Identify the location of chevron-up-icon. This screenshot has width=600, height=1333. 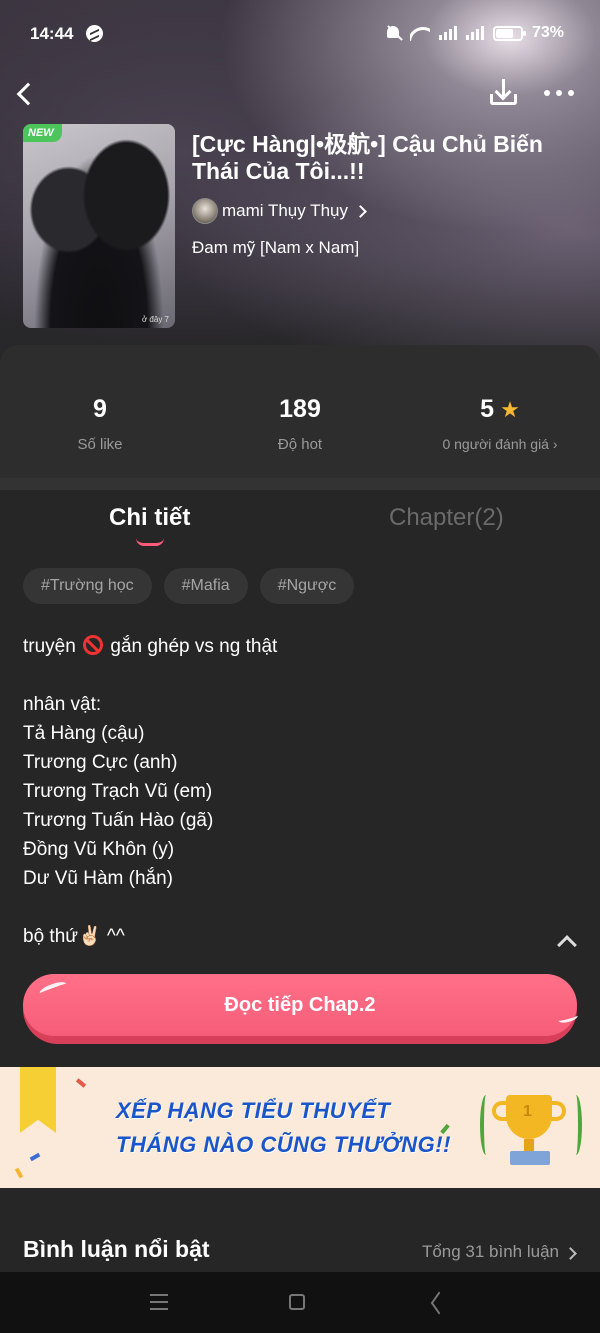
(567, 941).